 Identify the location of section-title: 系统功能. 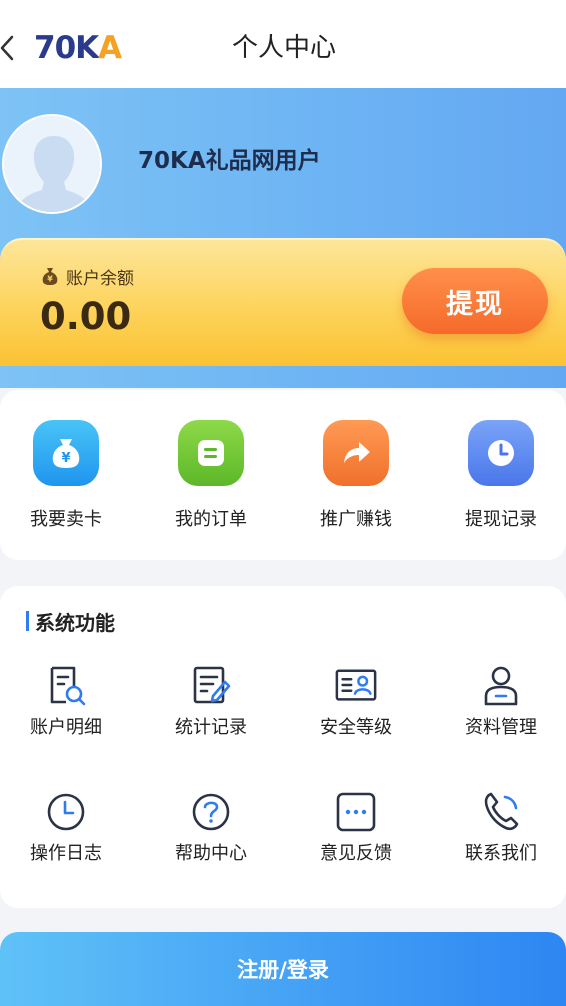
(70, 621).